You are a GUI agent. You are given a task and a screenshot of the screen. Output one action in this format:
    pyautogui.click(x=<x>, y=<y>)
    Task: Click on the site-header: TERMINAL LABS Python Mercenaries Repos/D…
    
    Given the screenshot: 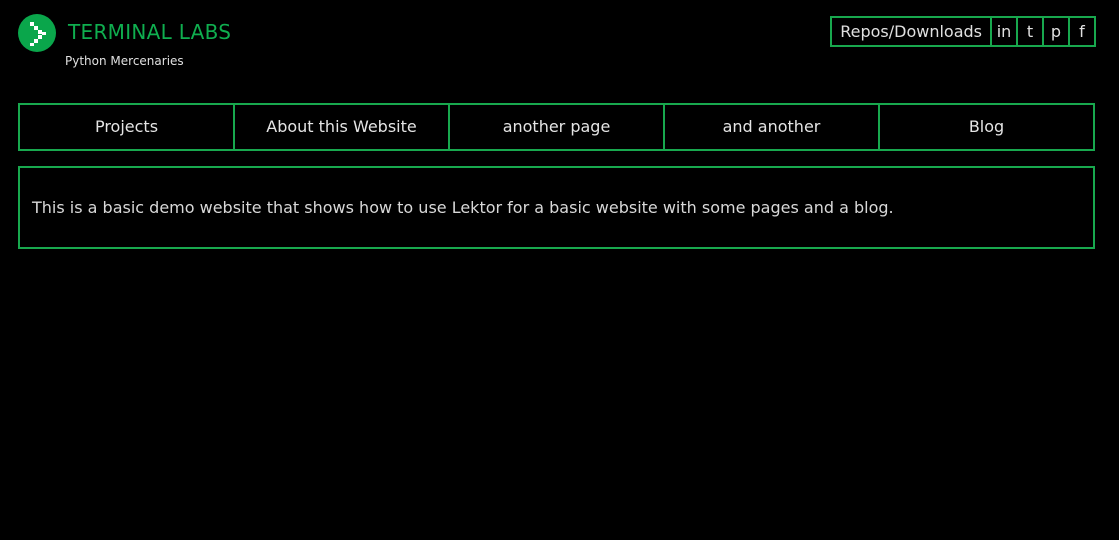 What is the action you would take?
    pyautogui.click(x=557, y=44)
    